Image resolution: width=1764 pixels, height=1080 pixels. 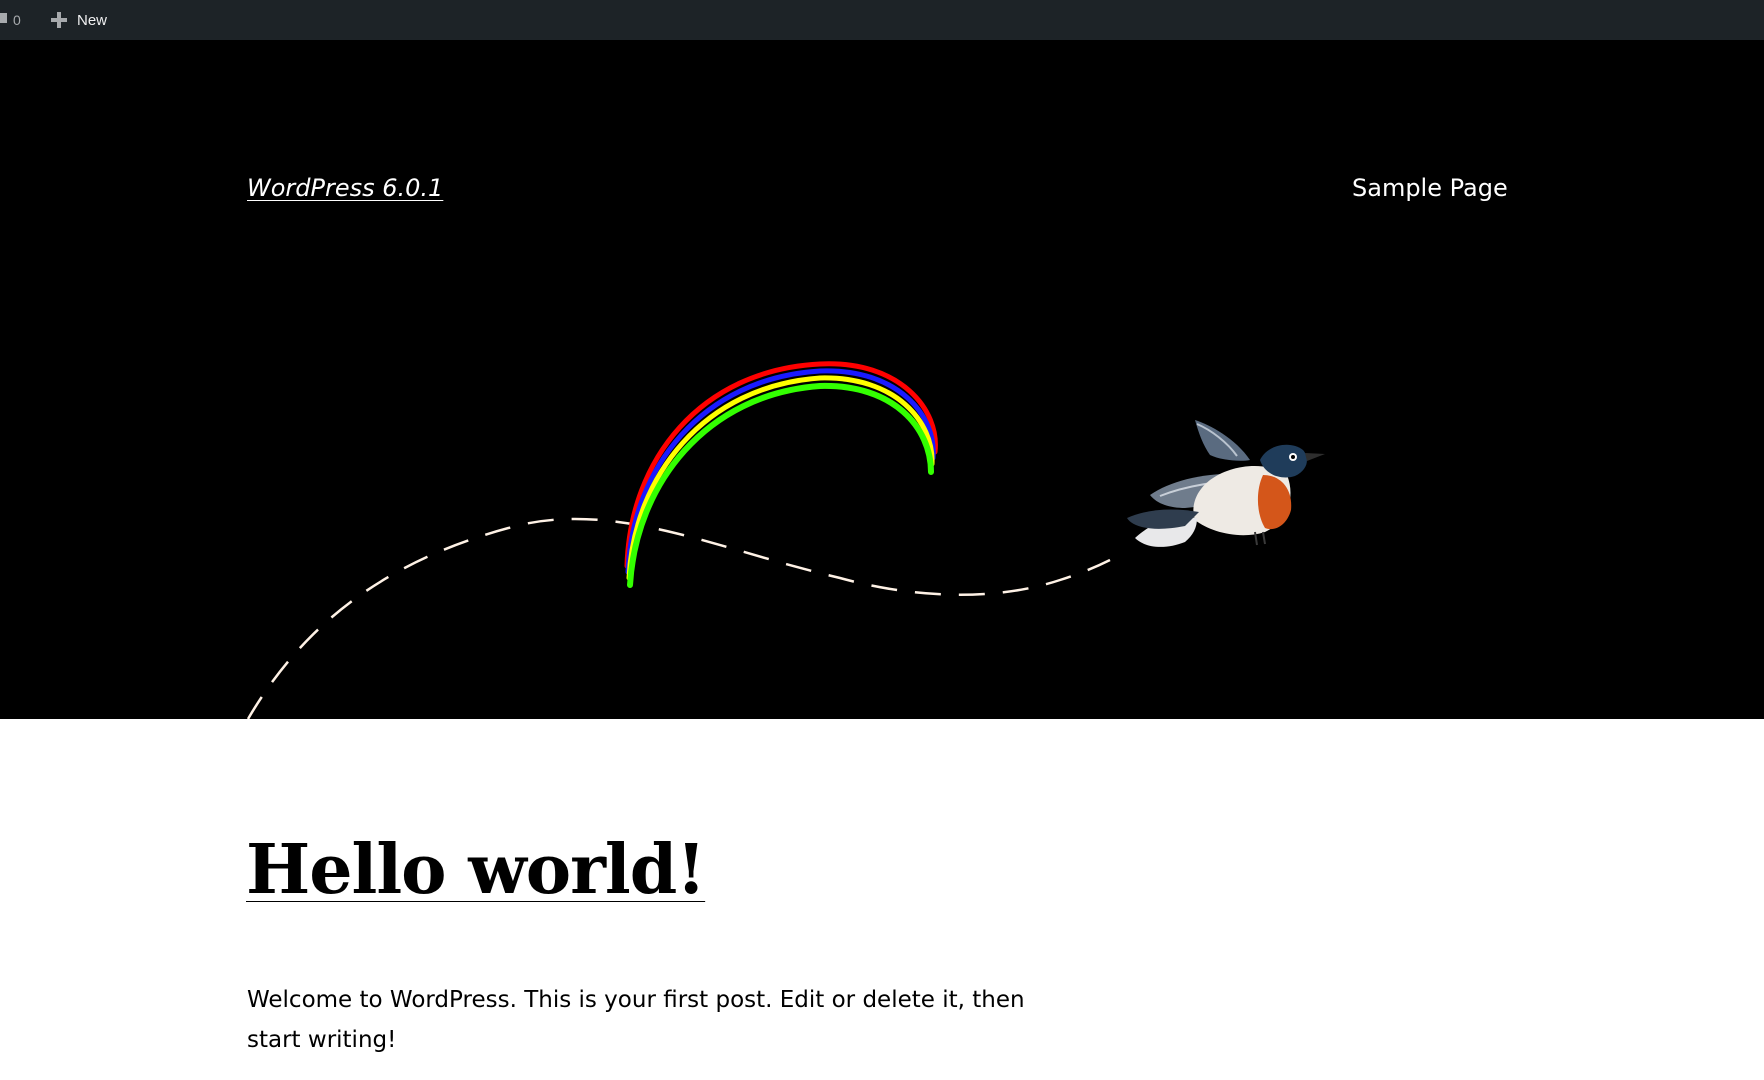 I want to click on nav-item-sample-page: Sample Page, so click(x=1430, y=188).